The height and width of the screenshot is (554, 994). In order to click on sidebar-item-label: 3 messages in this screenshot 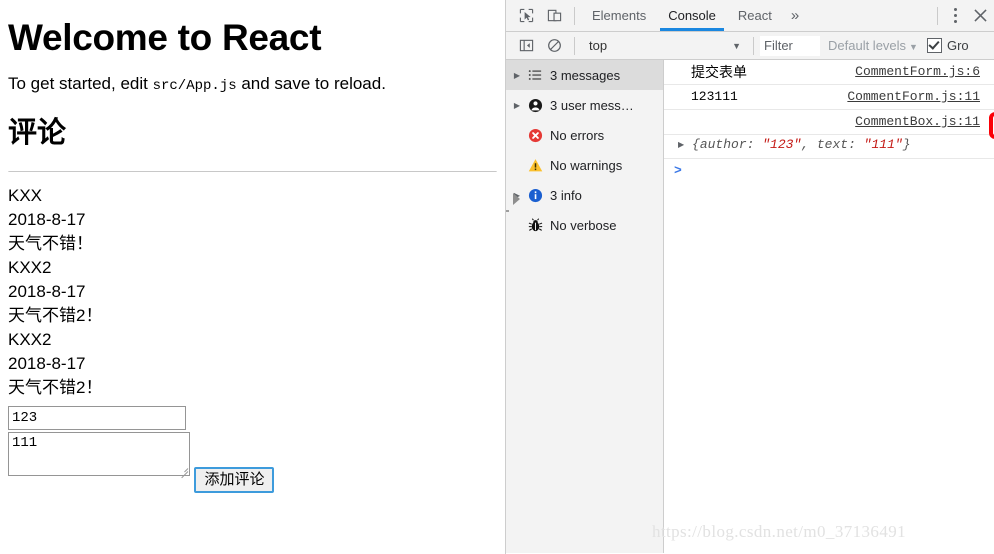, I will do `click(585, 75)`.